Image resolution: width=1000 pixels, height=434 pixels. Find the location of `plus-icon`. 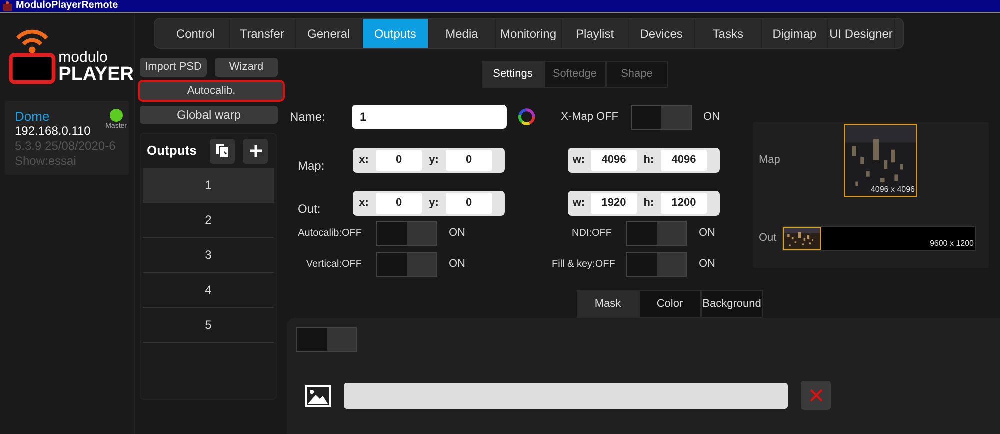

plus-icon is located at coordinates (255, 151).